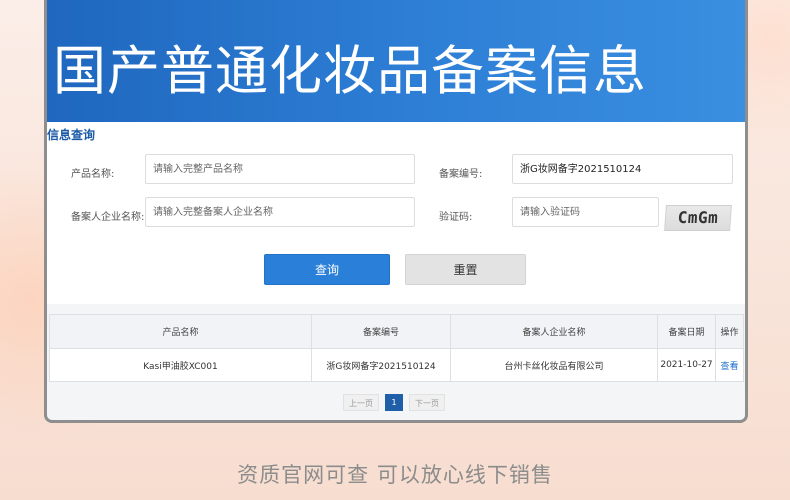 This screenshot has width=790, height=500. What do you see at coordinates (394, 402) in the screenshot?
I see `page-1-button: 1` at bounding box center [394, 402].